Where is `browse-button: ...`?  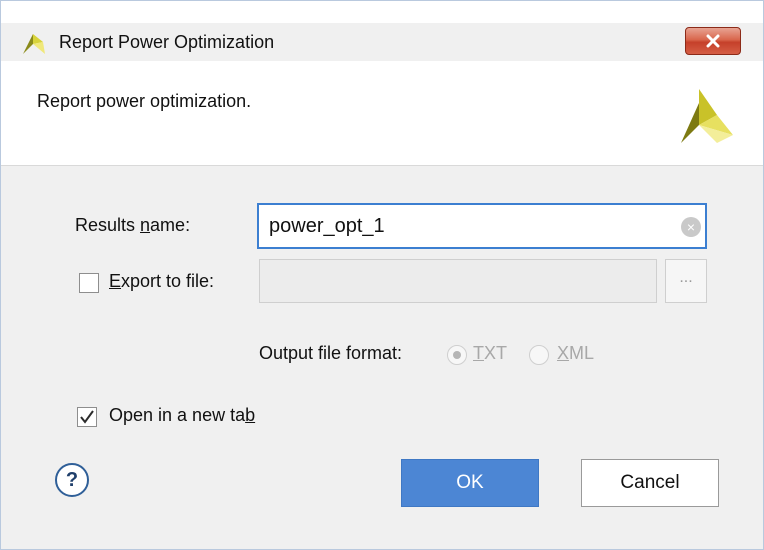
browse-button: ... is located at coordinates (686, 281).